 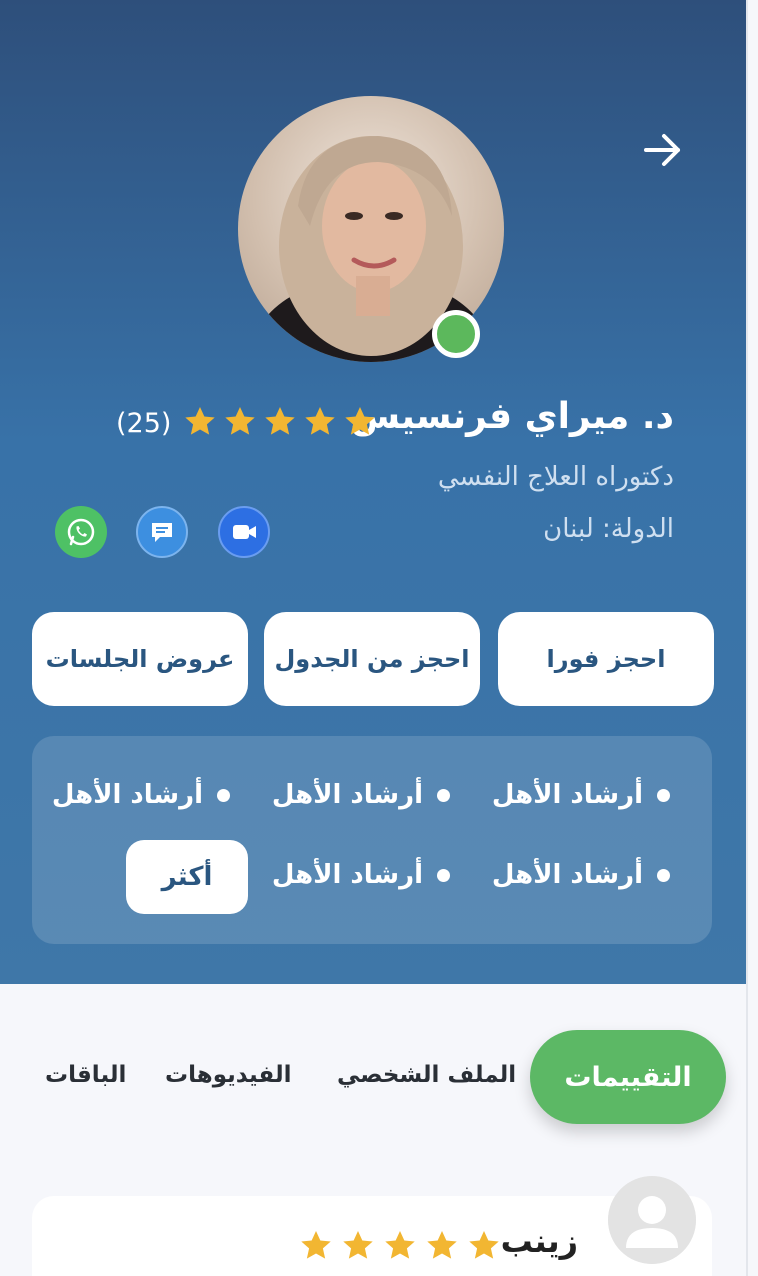 I want to click on more-specialties-button: أكثر, so click(x=187, y=877).